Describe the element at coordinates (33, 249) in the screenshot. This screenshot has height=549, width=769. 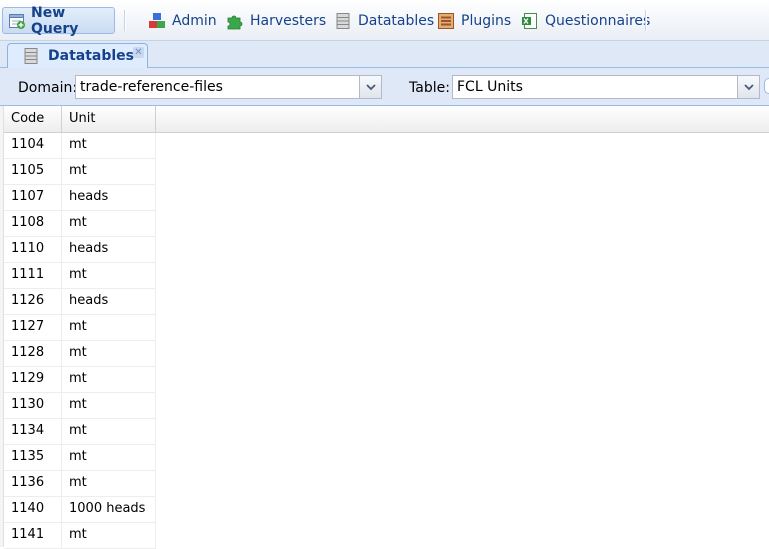
I see `cell-code: 1110` at that location.